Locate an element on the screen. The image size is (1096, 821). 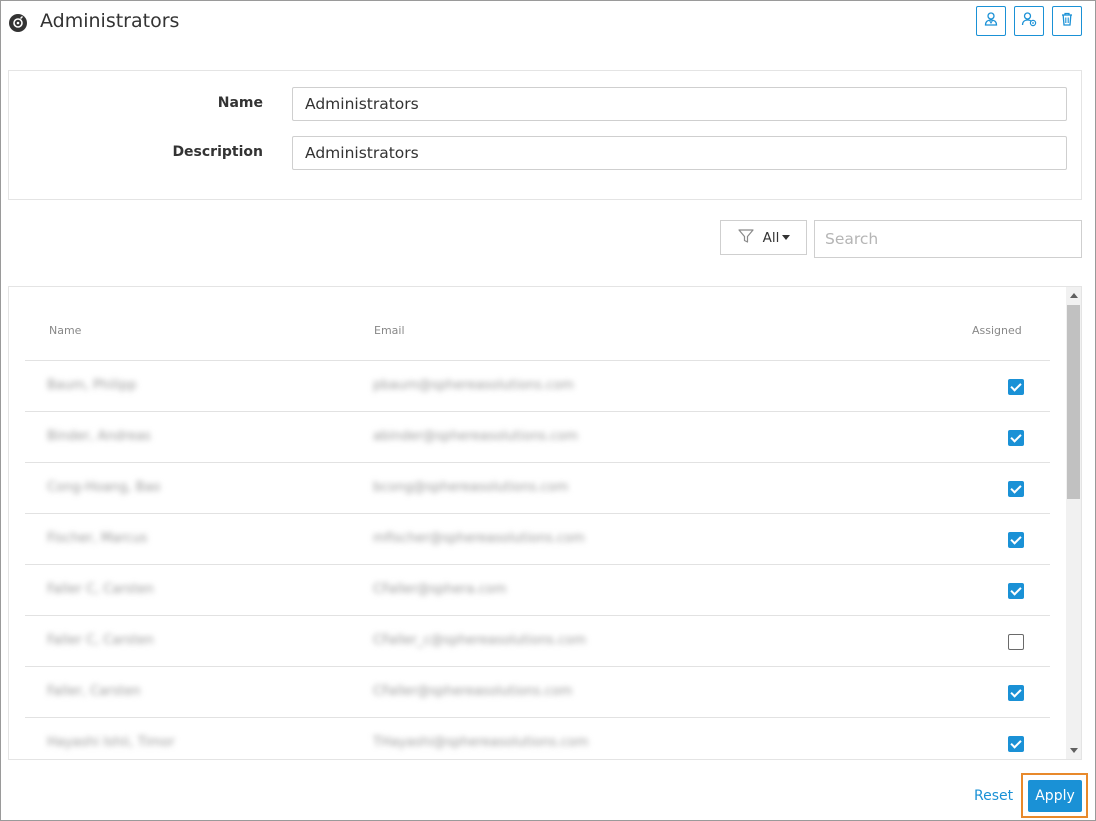
apply-button: Apply is located at coordinates (1055, 796).